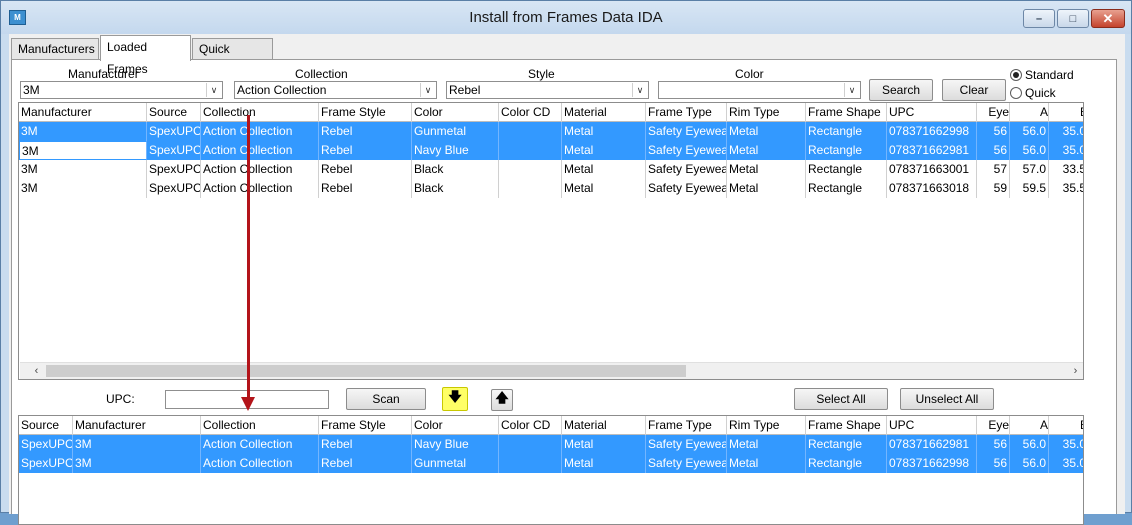 Image resolution: width=1132 pixels, height=525 pixels. What do you see at coordinates (1042, 75) in the screenshot?
I see `standard-radio: Standard` at bounding box center [1042, 75].